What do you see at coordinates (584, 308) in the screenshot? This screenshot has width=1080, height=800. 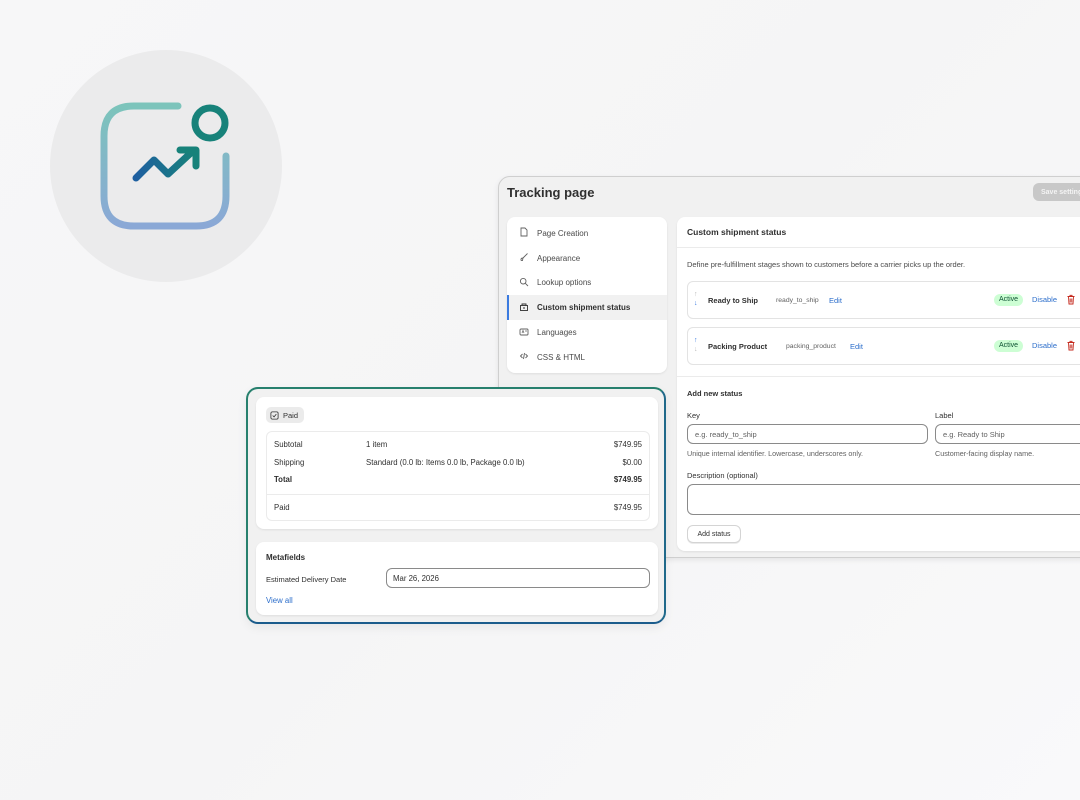 I see `sidebar-item-label: Custom shipment status` at bounding box center [584, 308].